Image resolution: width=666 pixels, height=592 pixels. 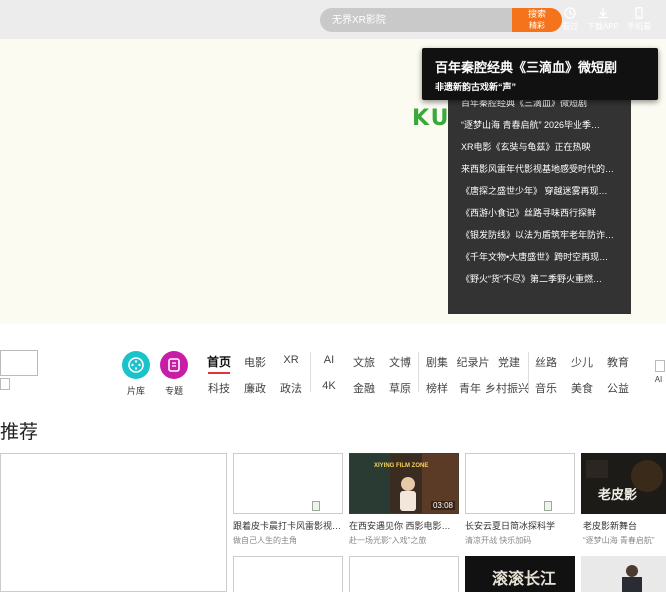 I want to click on thumbnail-text: XIYING FILM ZONE, so click(x=401, y=466).